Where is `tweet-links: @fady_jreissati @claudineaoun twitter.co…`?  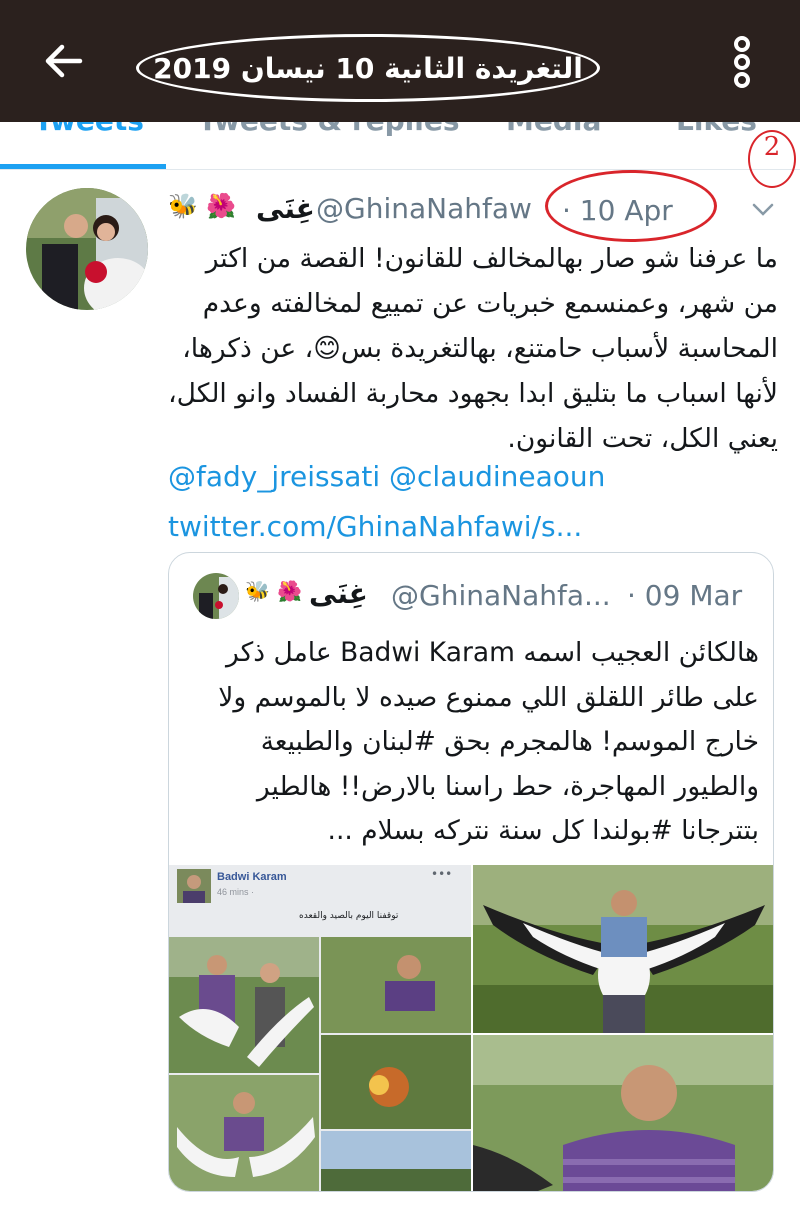
tweet-links: @fady_jreissati @claudineaoun twitter.co… is located at coordinates (478, 502).